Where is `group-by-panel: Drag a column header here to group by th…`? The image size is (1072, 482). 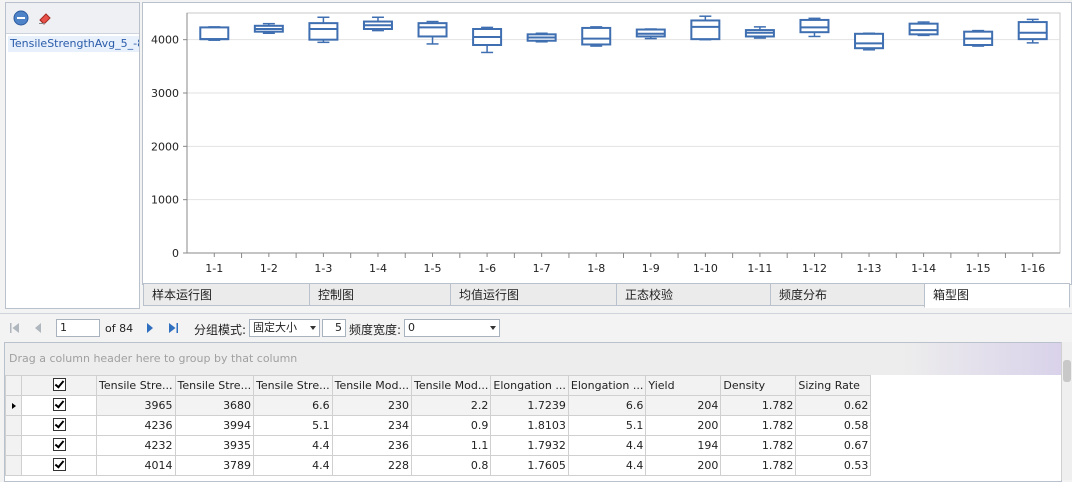 group-by-panel: Drag a column header here to group by th… is located at coordinates (533, 359).